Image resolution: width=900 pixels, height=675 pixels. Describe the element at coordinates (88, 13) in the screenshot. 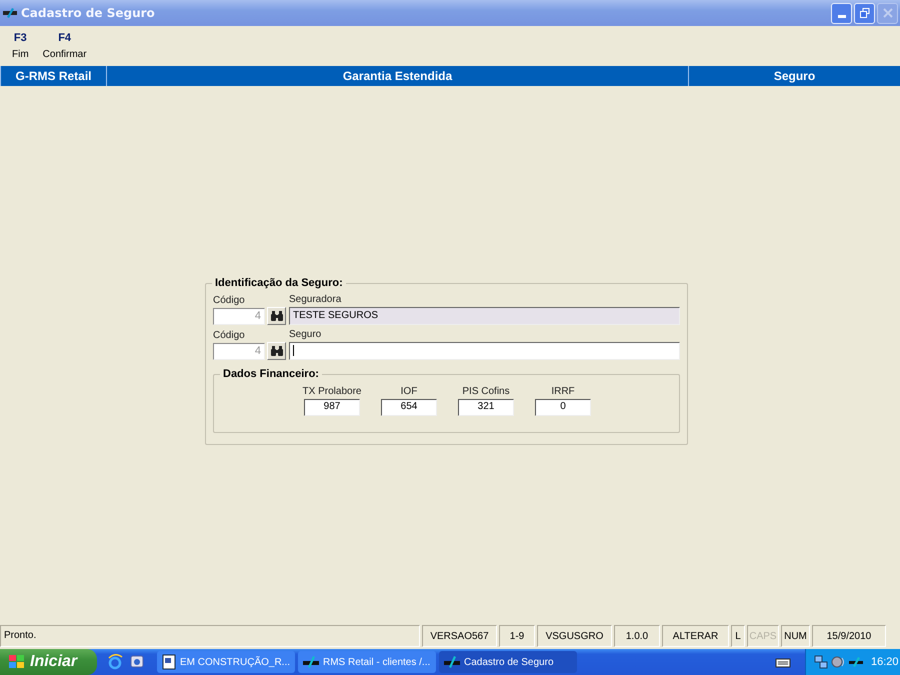

I see `window-title: Cadastro de Seguro` at that location.